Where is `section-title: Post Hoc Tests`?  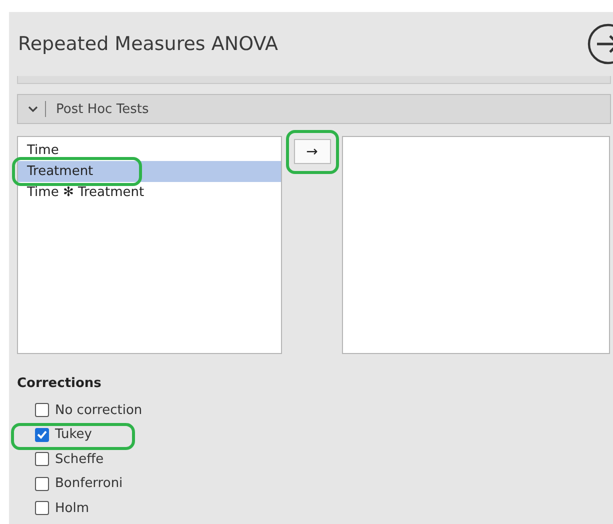
section-title: Post Hoc Tests is located at coordinates (102, 109).